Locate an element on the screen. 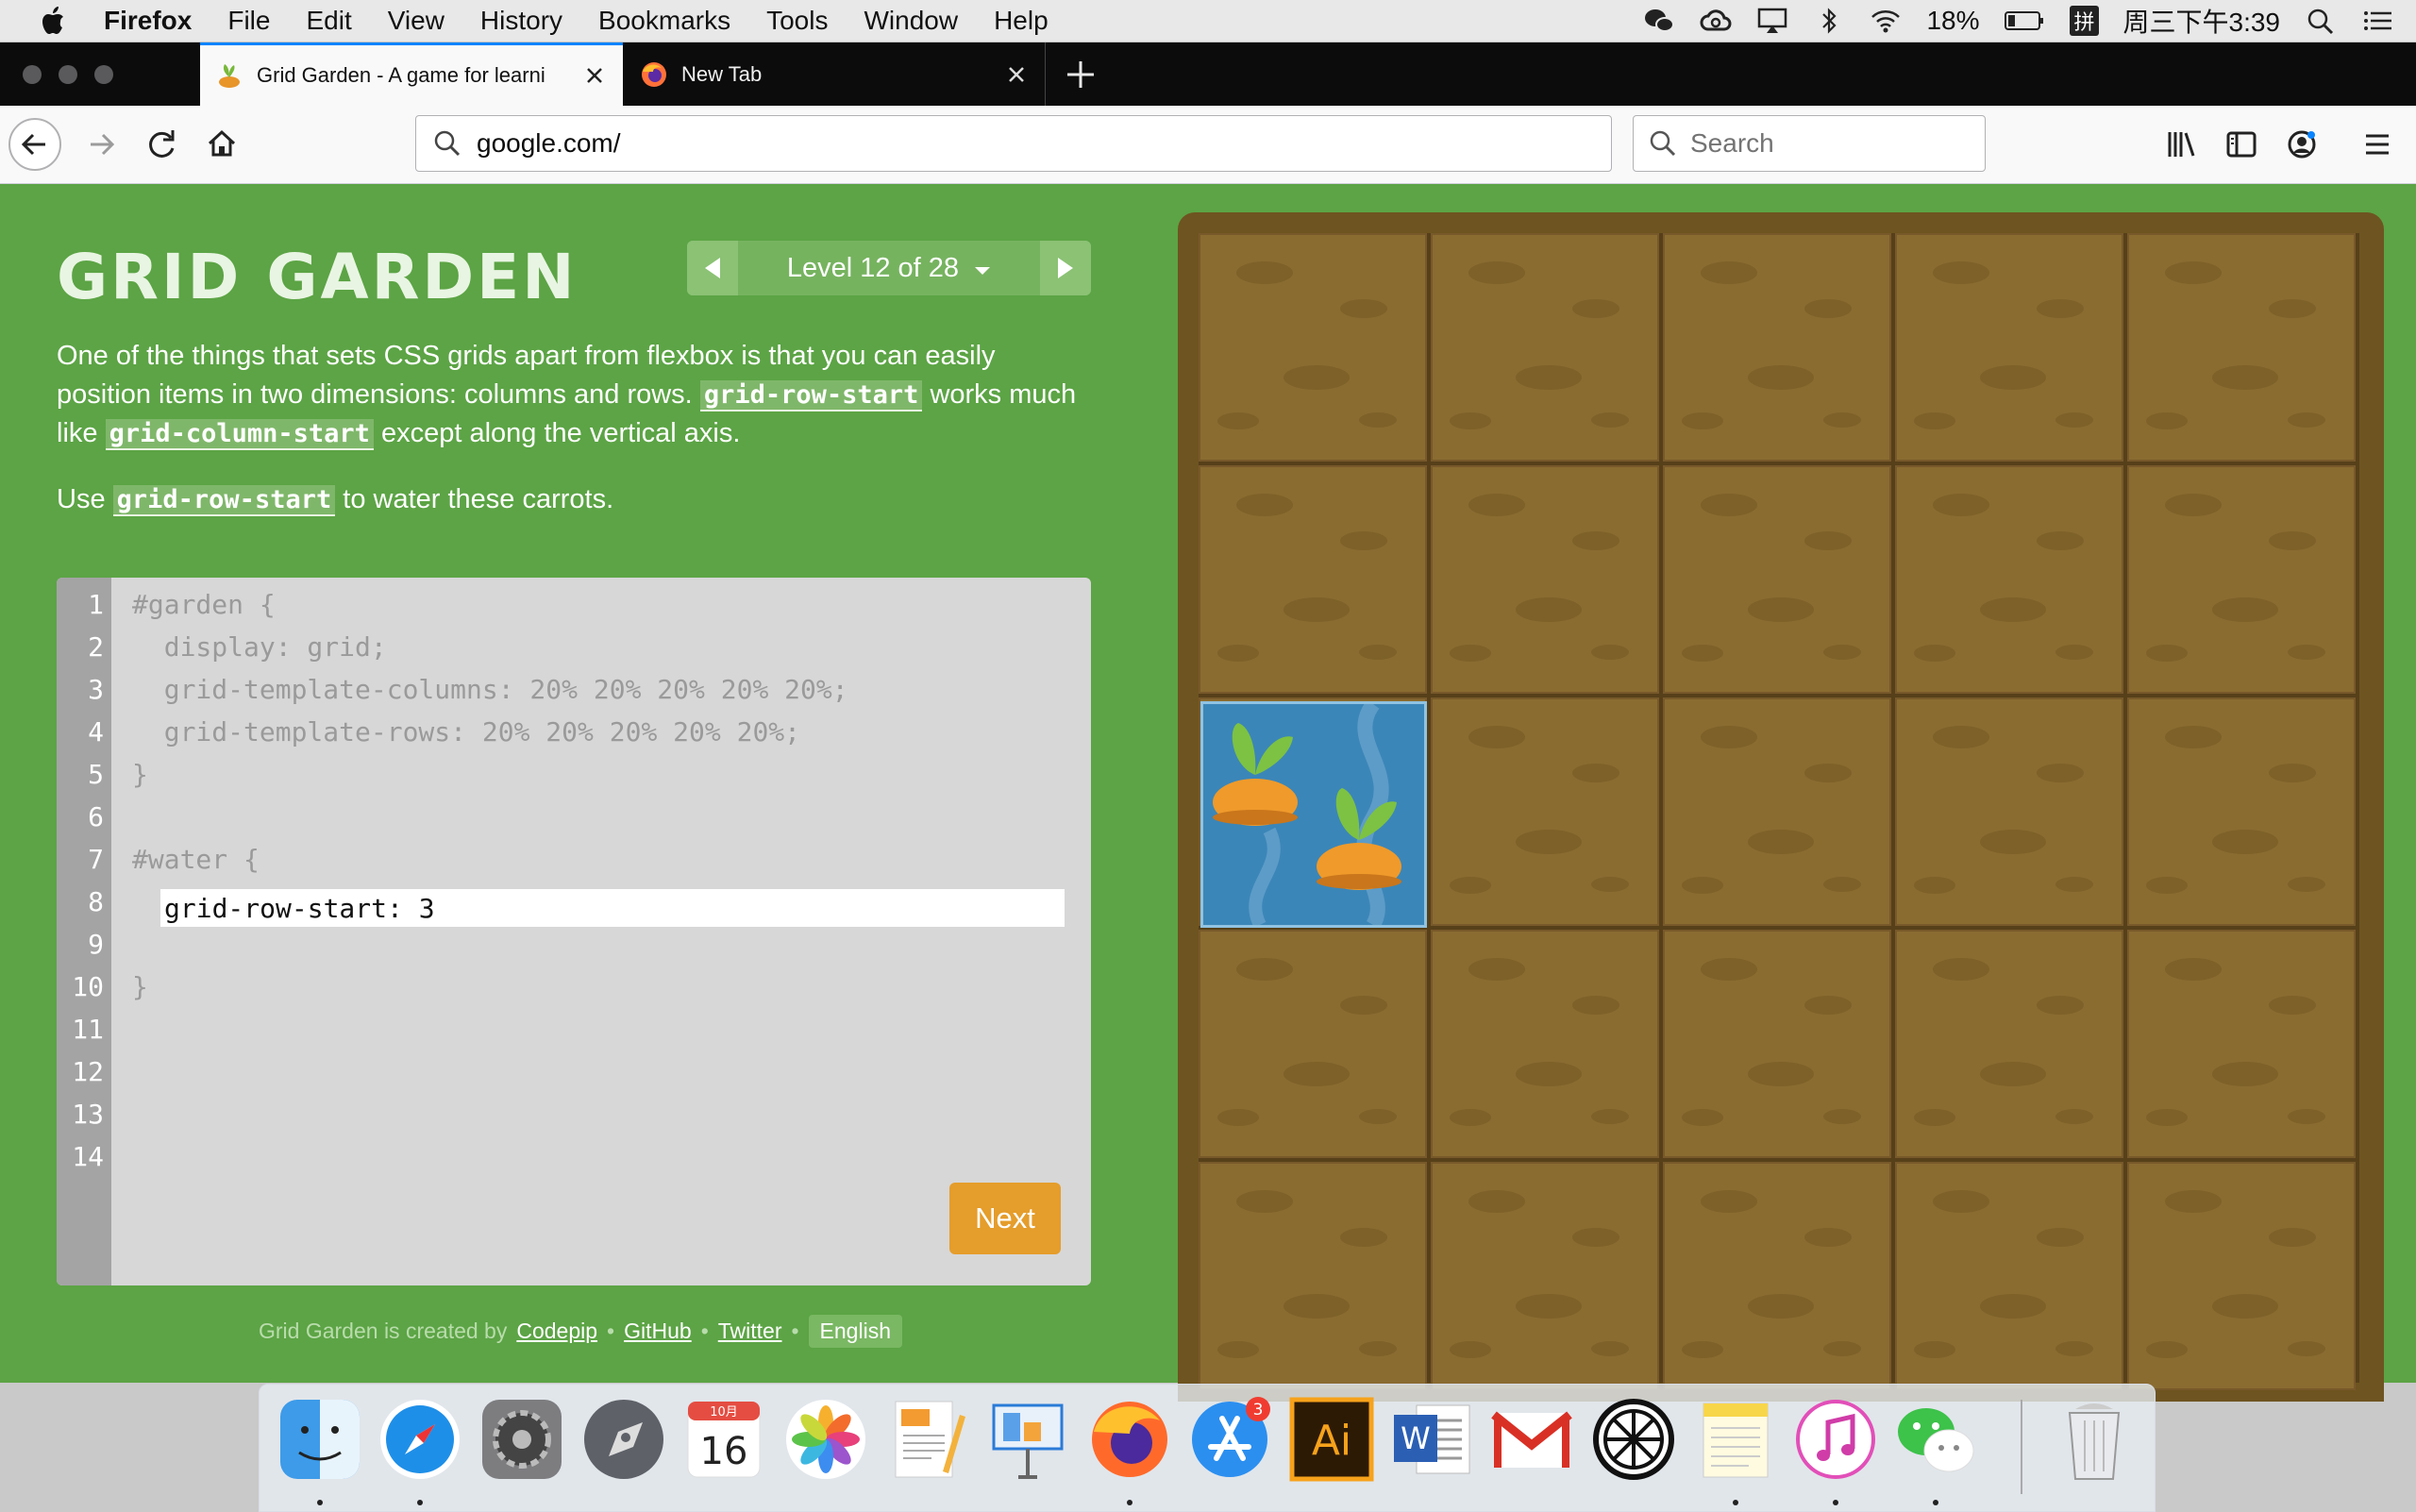 This screenshot has width=2416, height=1512. back-button-icon is located at coordinates (35, 144).